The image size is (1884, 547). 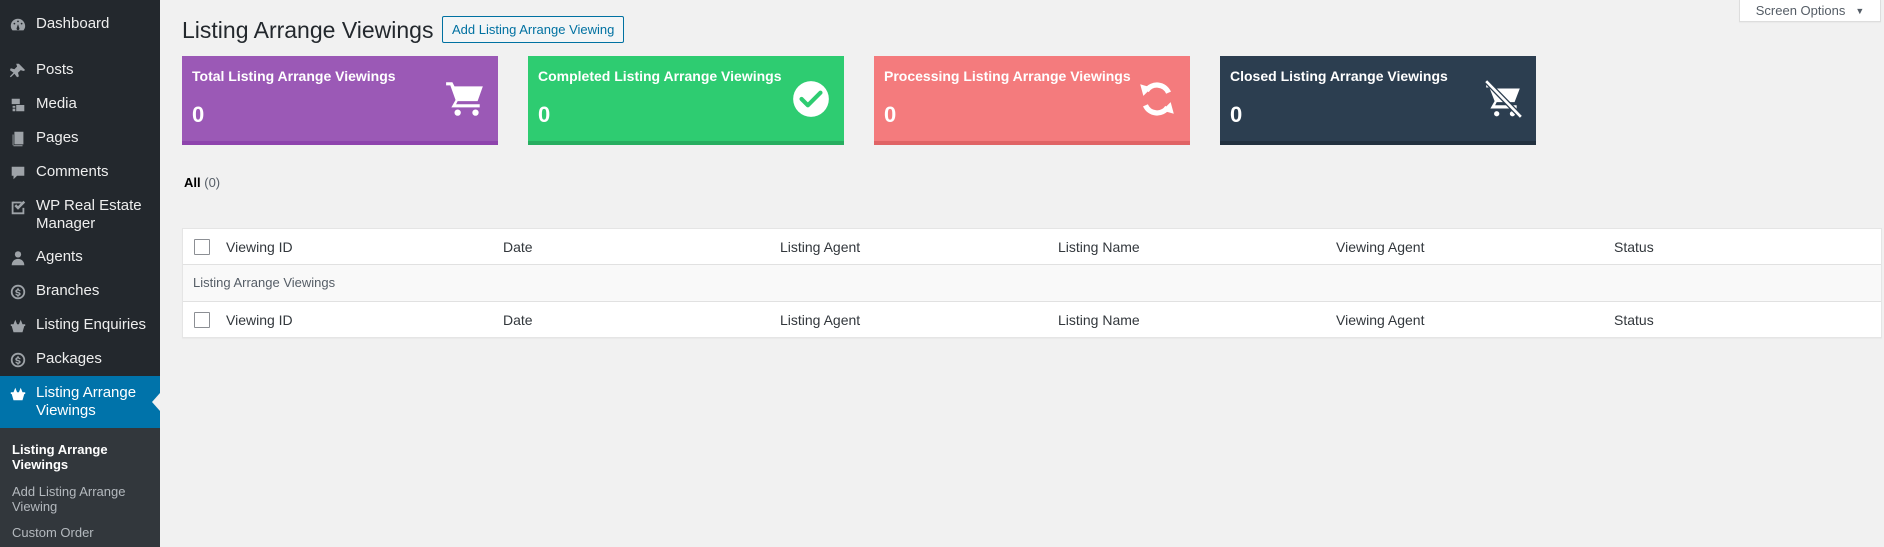 What do you see at coordinates (820, 320) in the screenshot?
I see `column-footer-listing-agent: Listing Agent` at bounding box center [820, 320].